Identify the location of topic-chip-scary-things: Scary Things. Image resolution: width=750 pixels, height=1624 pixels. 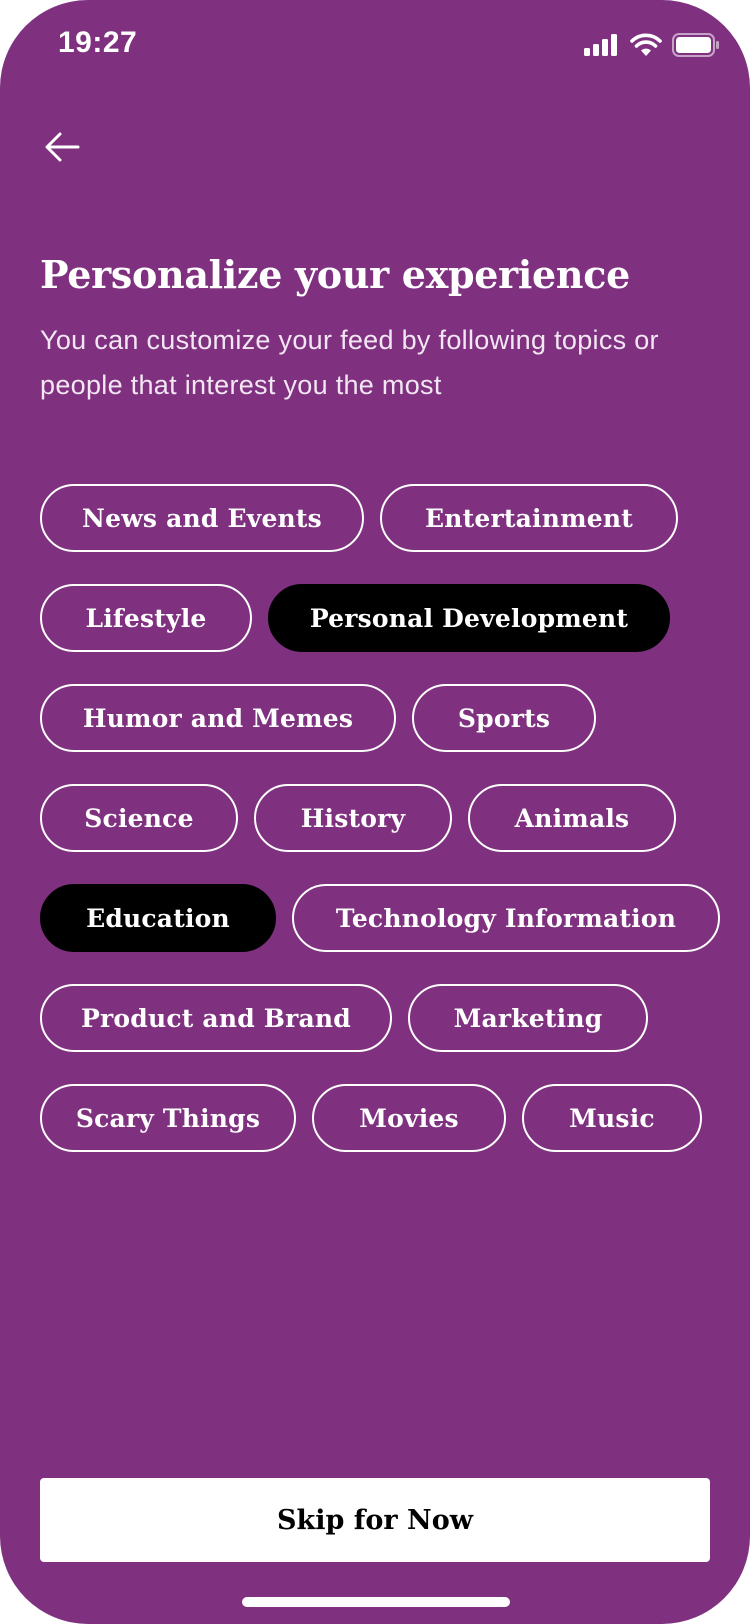
(168, 1118).